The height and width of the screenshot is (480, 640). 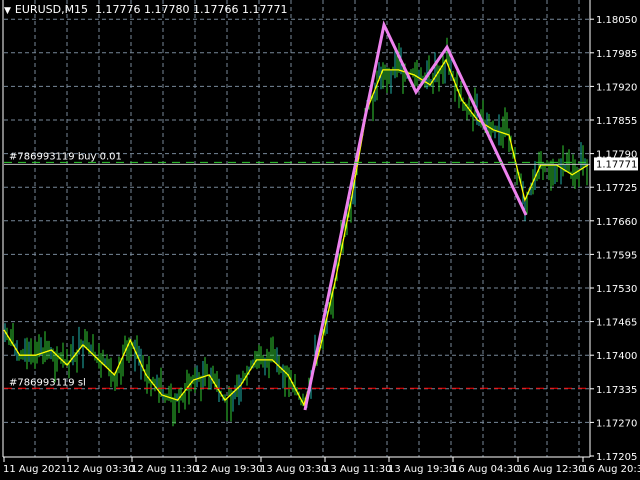 I want to click on x-tick-label: 16 Aug 04:30, so click(x=485, y=469).